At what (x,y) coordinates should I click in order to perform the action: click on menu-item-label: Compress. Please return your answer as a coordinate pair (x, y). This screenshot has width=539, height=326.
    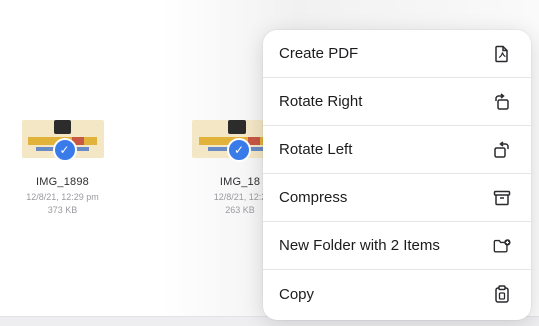
    Looking at the image, I should click on (313, 197).